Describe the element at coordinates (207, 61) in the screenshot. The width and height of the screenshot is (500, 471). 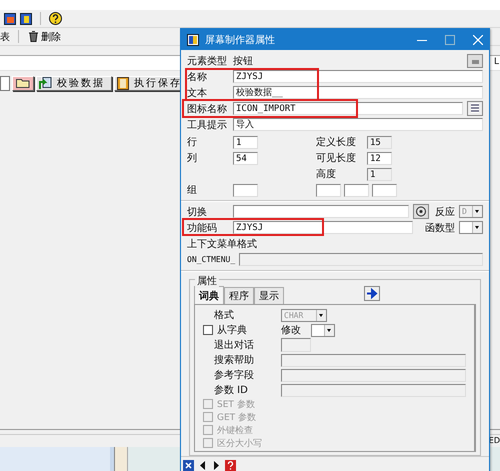
I see `field-label: 元素类型` at that location.